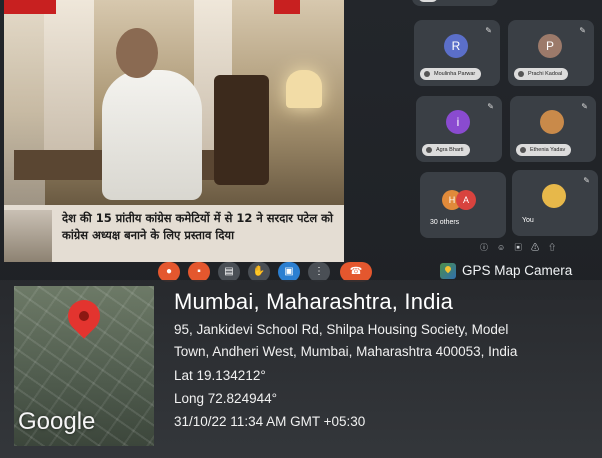 This screenshot has height=458, width=602. What do you see at coordinates (304, 89) in the screenshot?
I see `lamp` at bounding box center [304, 89].